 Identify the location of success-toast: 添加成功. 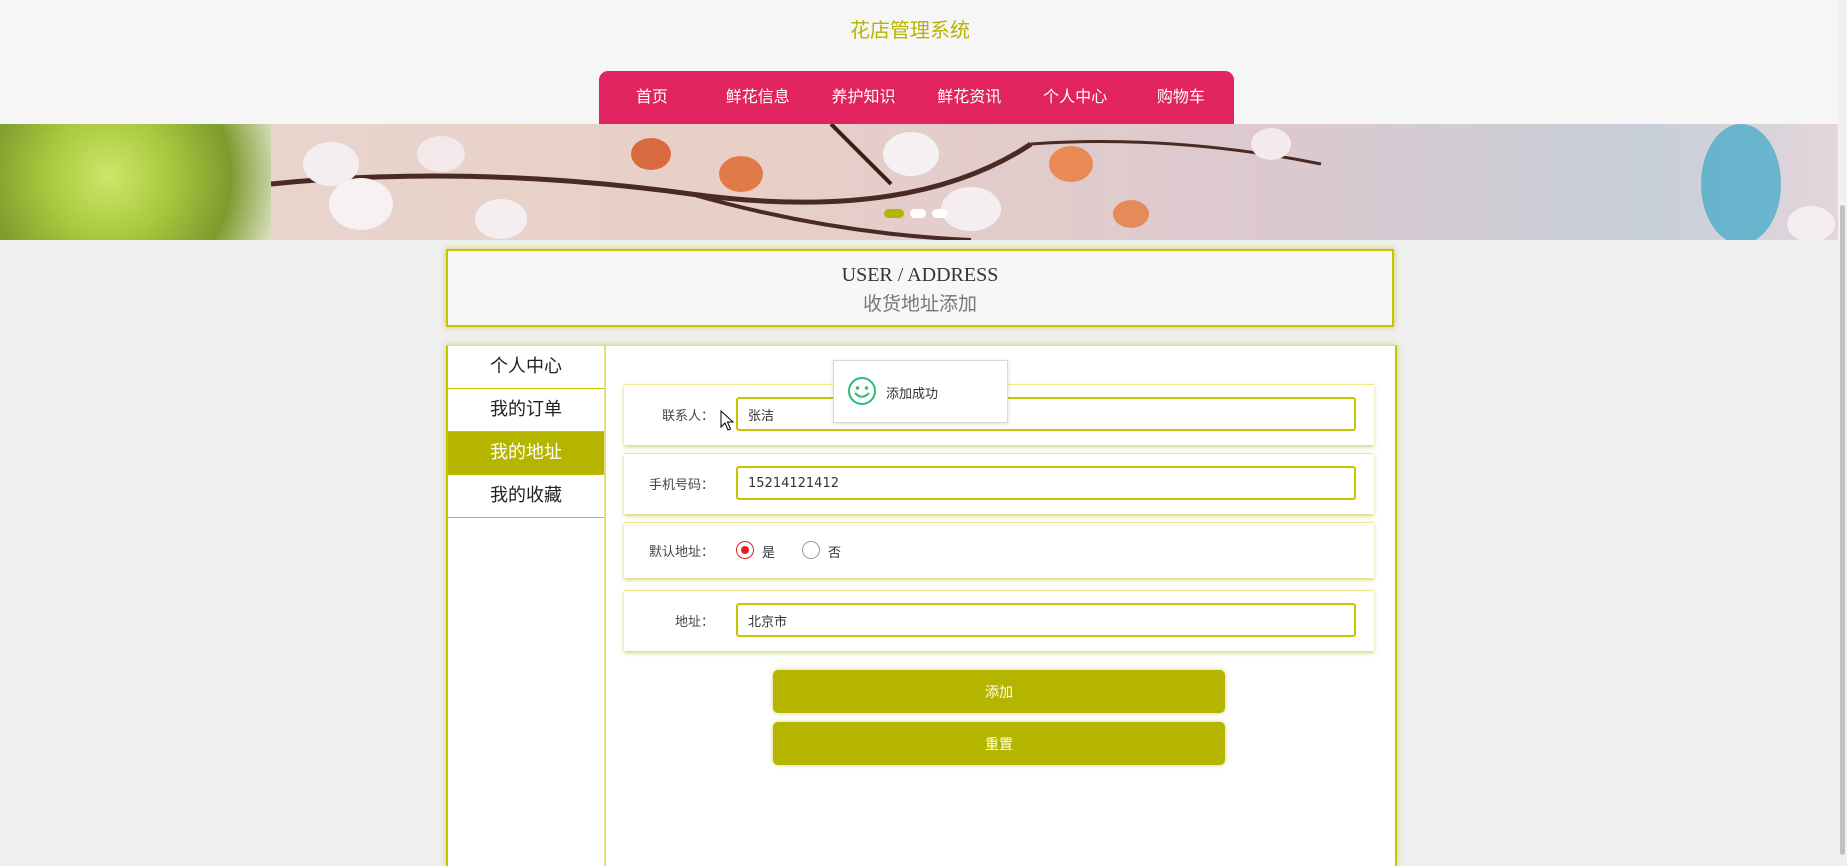
(920, 391).